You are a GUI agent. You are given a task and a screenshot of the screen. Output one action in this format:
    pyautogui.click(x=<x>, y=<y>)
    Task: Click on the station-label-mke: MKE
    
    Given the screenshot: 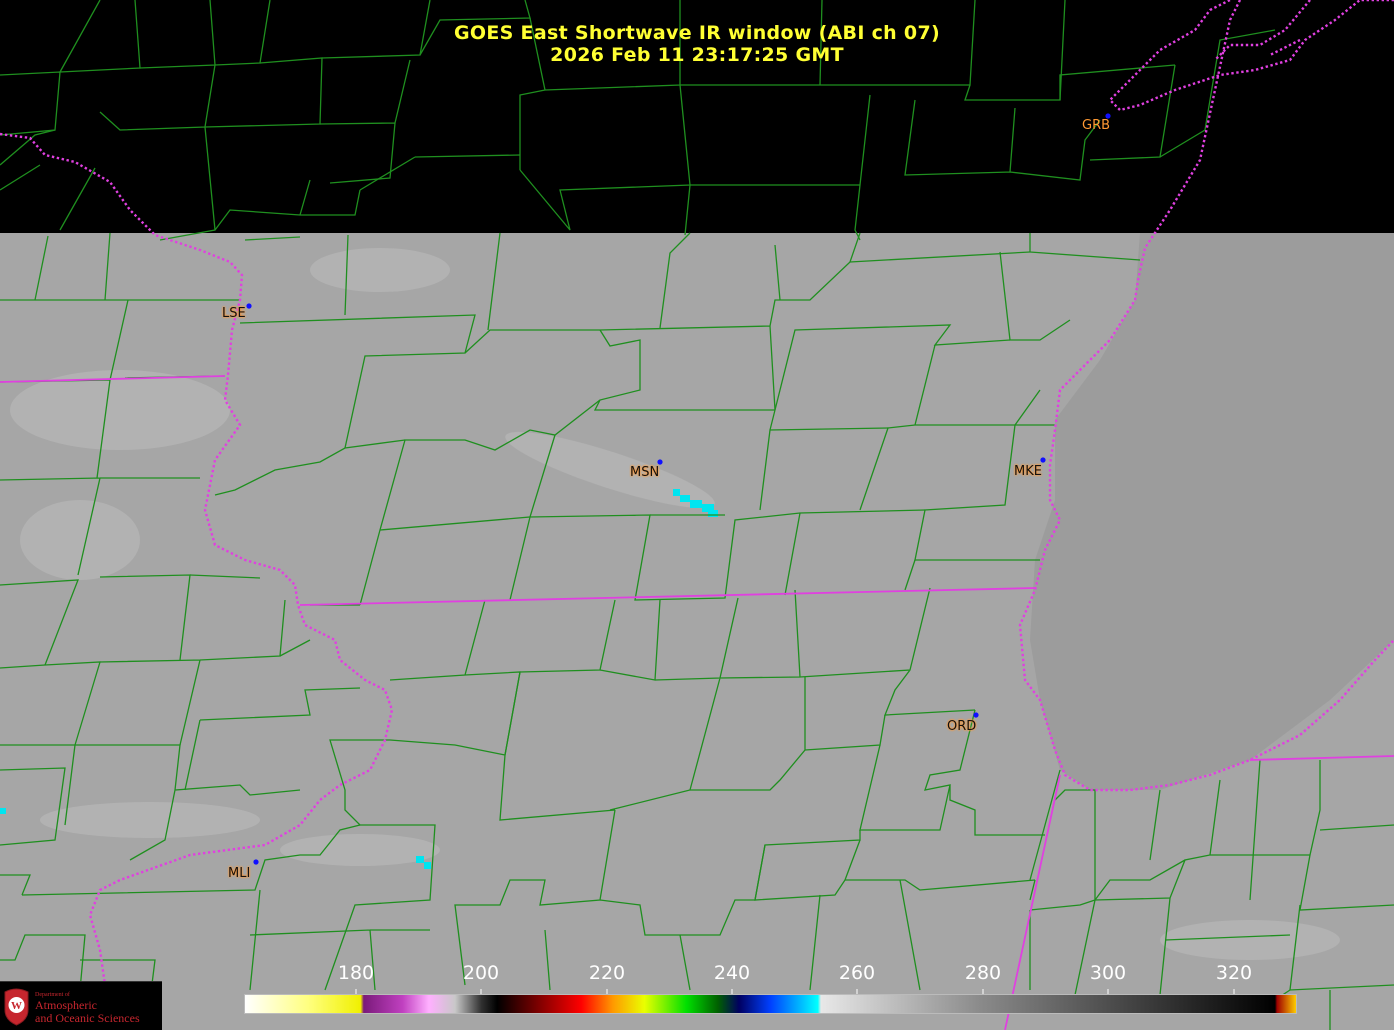 What is the action you would take?
    pyautogui.click(x=1028, y=471)
    